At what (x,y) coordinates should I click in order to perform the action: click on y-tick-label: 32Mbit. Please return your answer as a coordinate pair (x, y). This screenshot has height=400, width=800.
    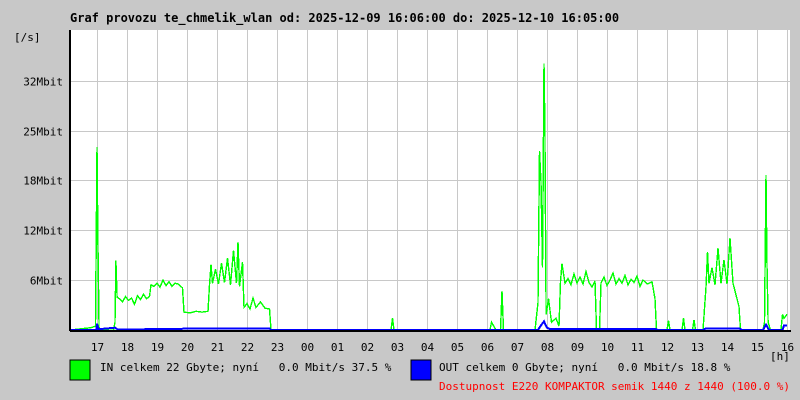
    Looking at the image, I should click on (43, 82).